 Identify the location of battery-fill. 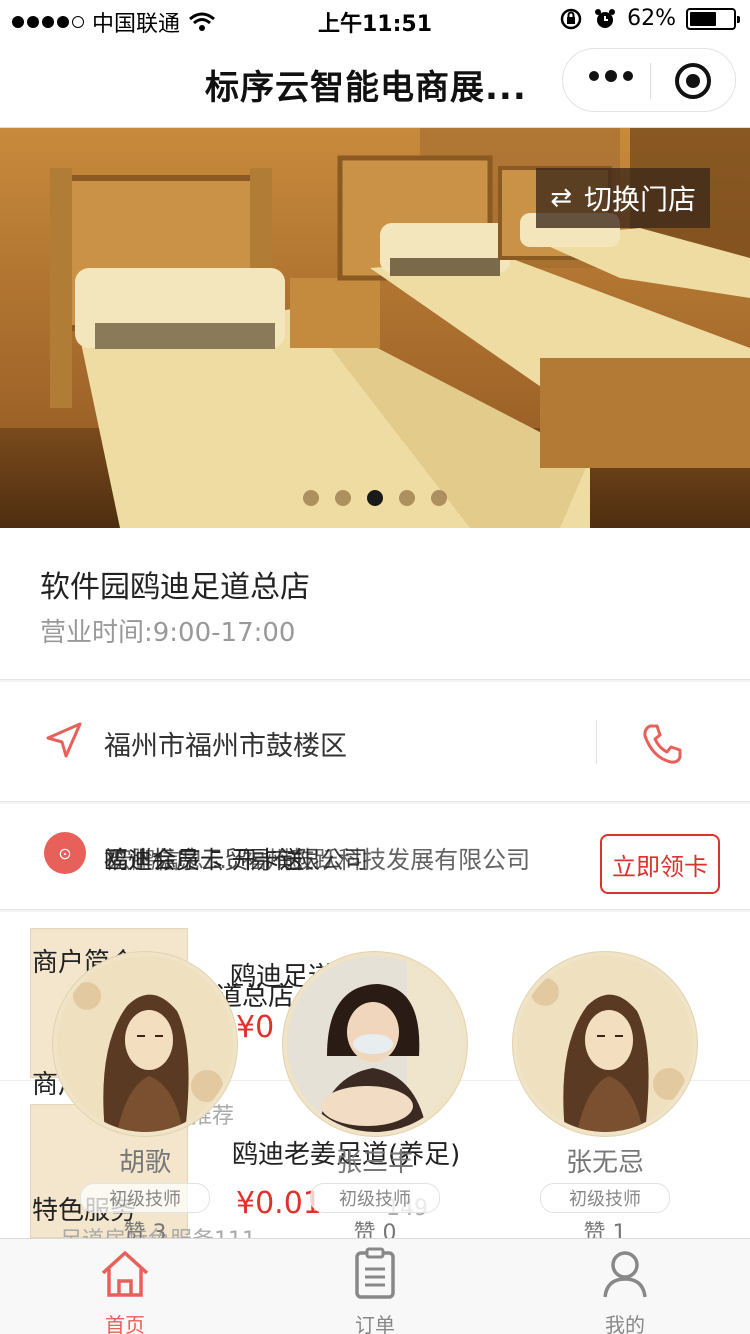
(703, 18).